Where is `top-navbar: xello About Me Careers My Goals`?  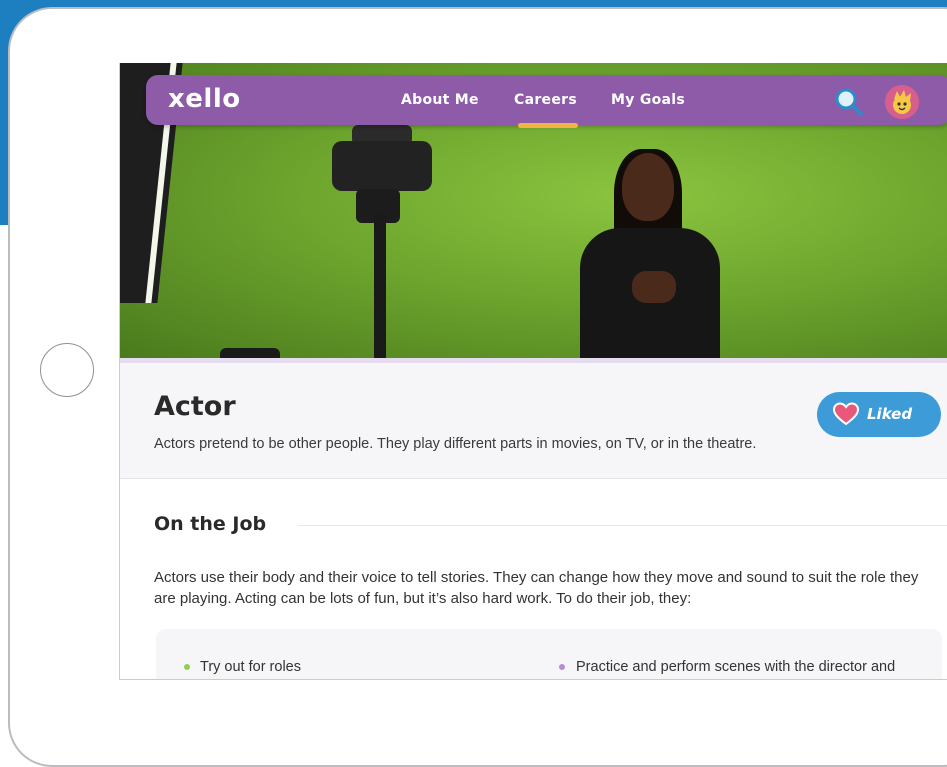
top-navbar: xello About Me Careers My Goals is located at coordinates (546, 101).